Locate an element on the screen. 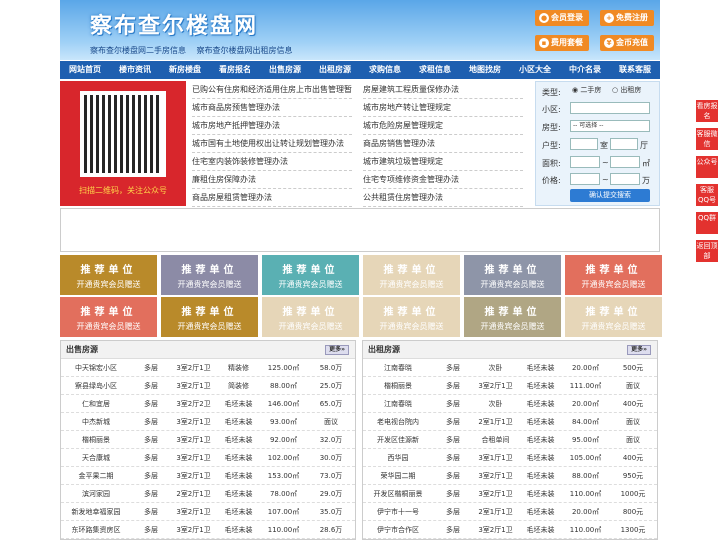  listing-cell: 84.00㎡ is located at coordinates (585, 422).